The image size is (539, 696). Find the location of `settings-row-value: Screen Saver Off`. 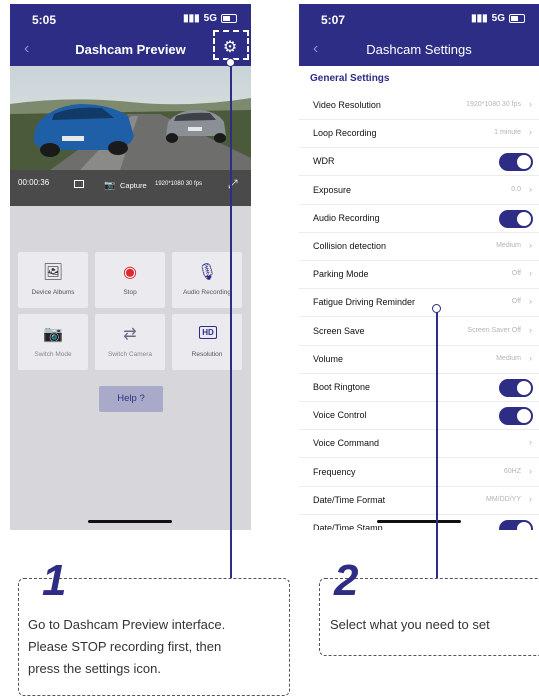

settings-row-value: Screen Saver Off is located at coordinates (494, 330).